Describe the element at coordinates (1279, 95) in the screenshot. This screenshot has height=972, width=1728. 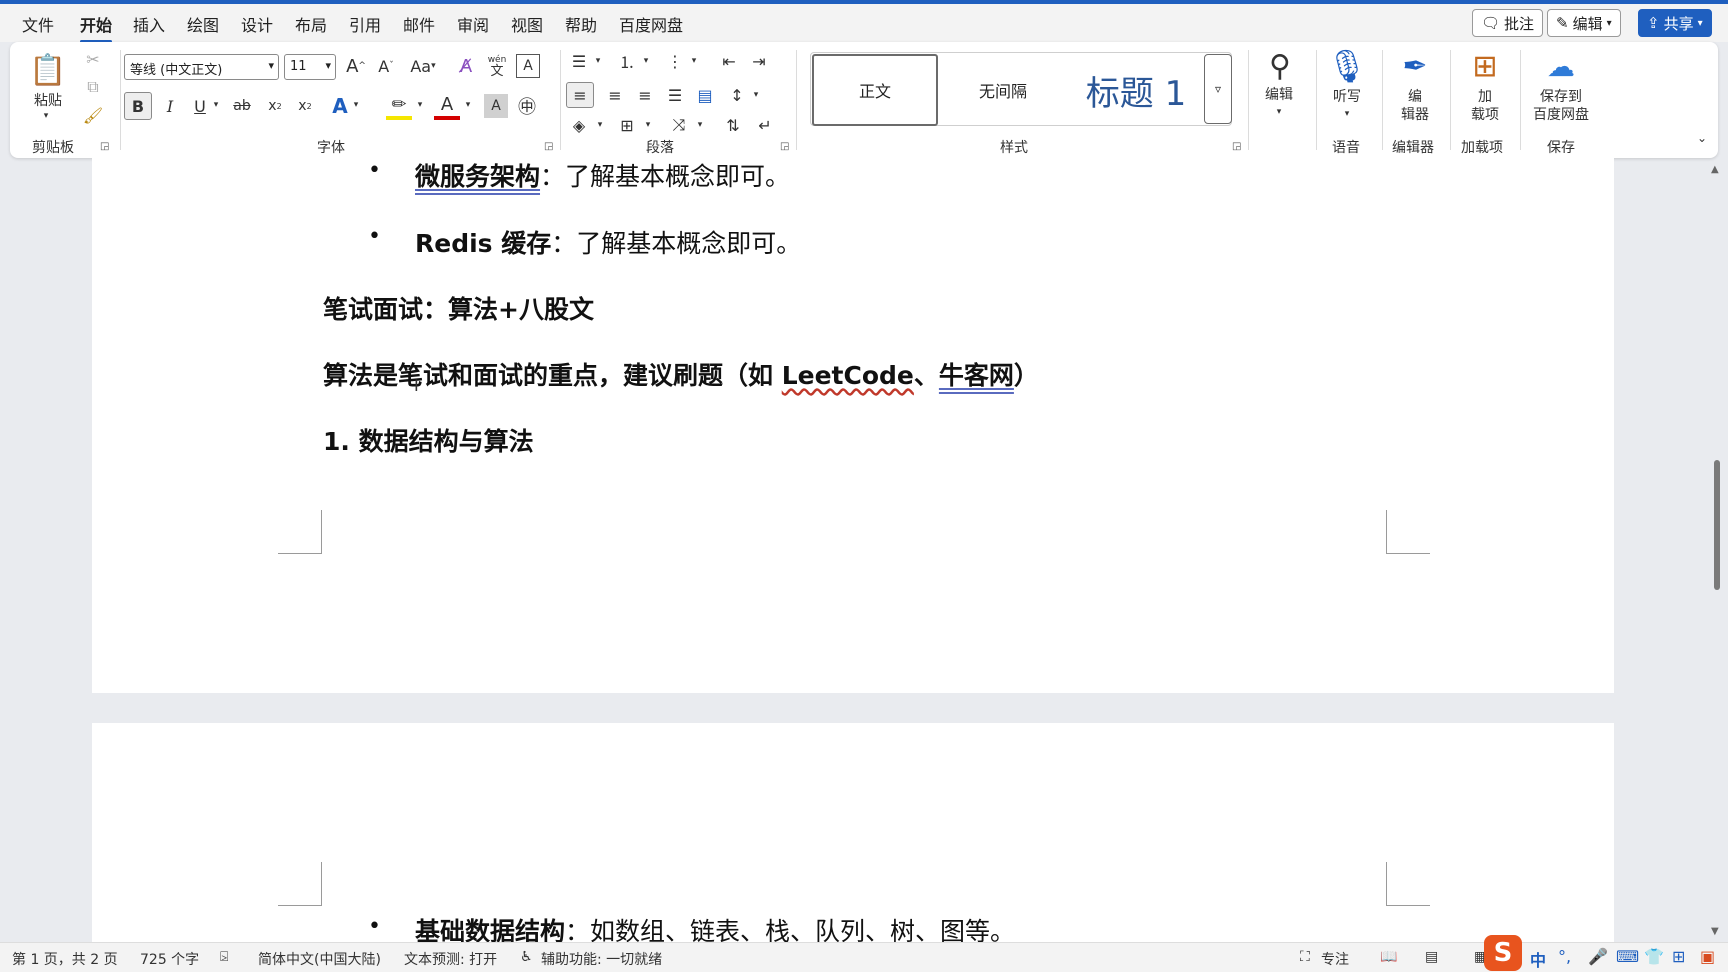
I see `editing-button-label: 编辑` at that location.